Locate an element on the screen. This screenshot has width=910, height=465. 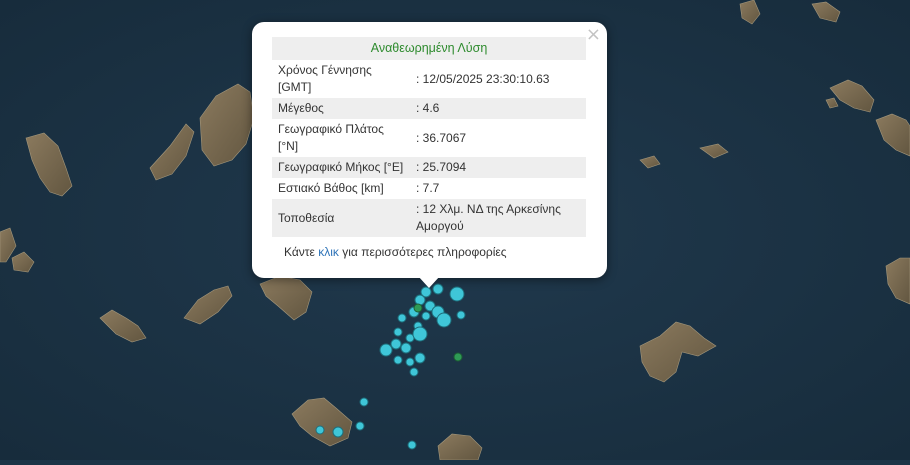
more-info-line: Κάντε κλικ για περισσότερες πληροφορίες is located at coordinates (395, 252).